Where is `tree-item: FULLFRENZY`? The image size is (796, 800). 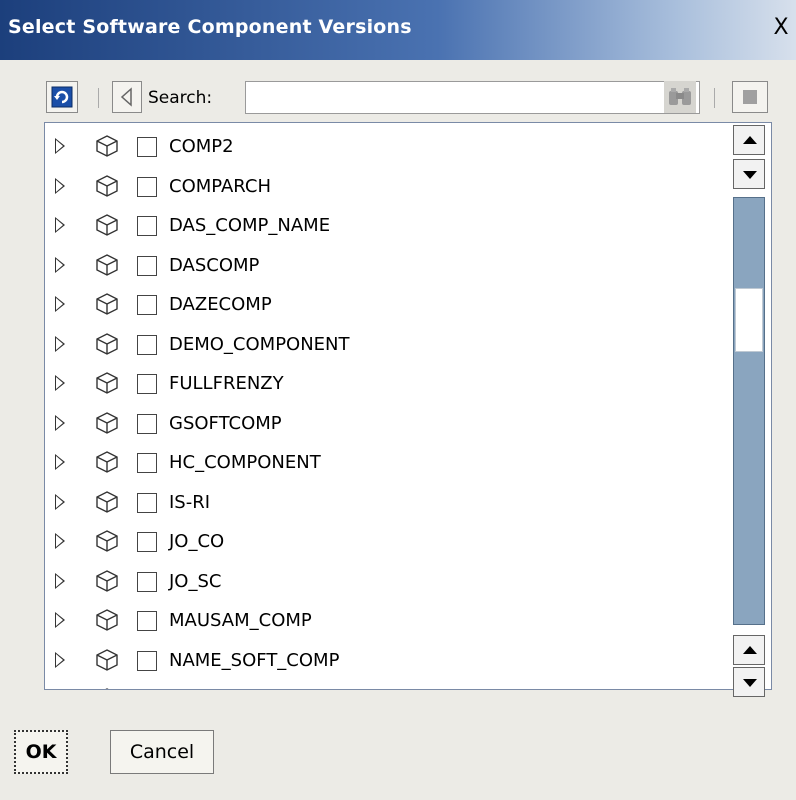 tree-item: FULLFRENZY is located at coordinates (385, 385).